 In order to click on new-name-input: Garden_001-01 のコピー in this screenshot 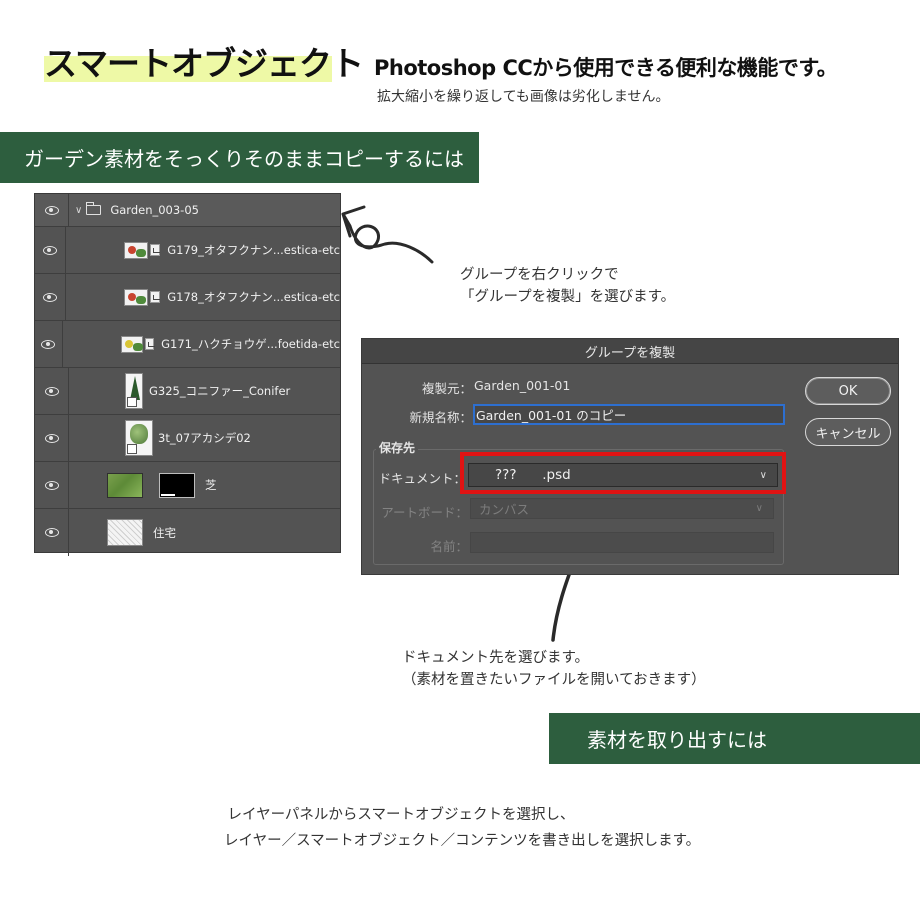, I will do `click(629, 414)`.